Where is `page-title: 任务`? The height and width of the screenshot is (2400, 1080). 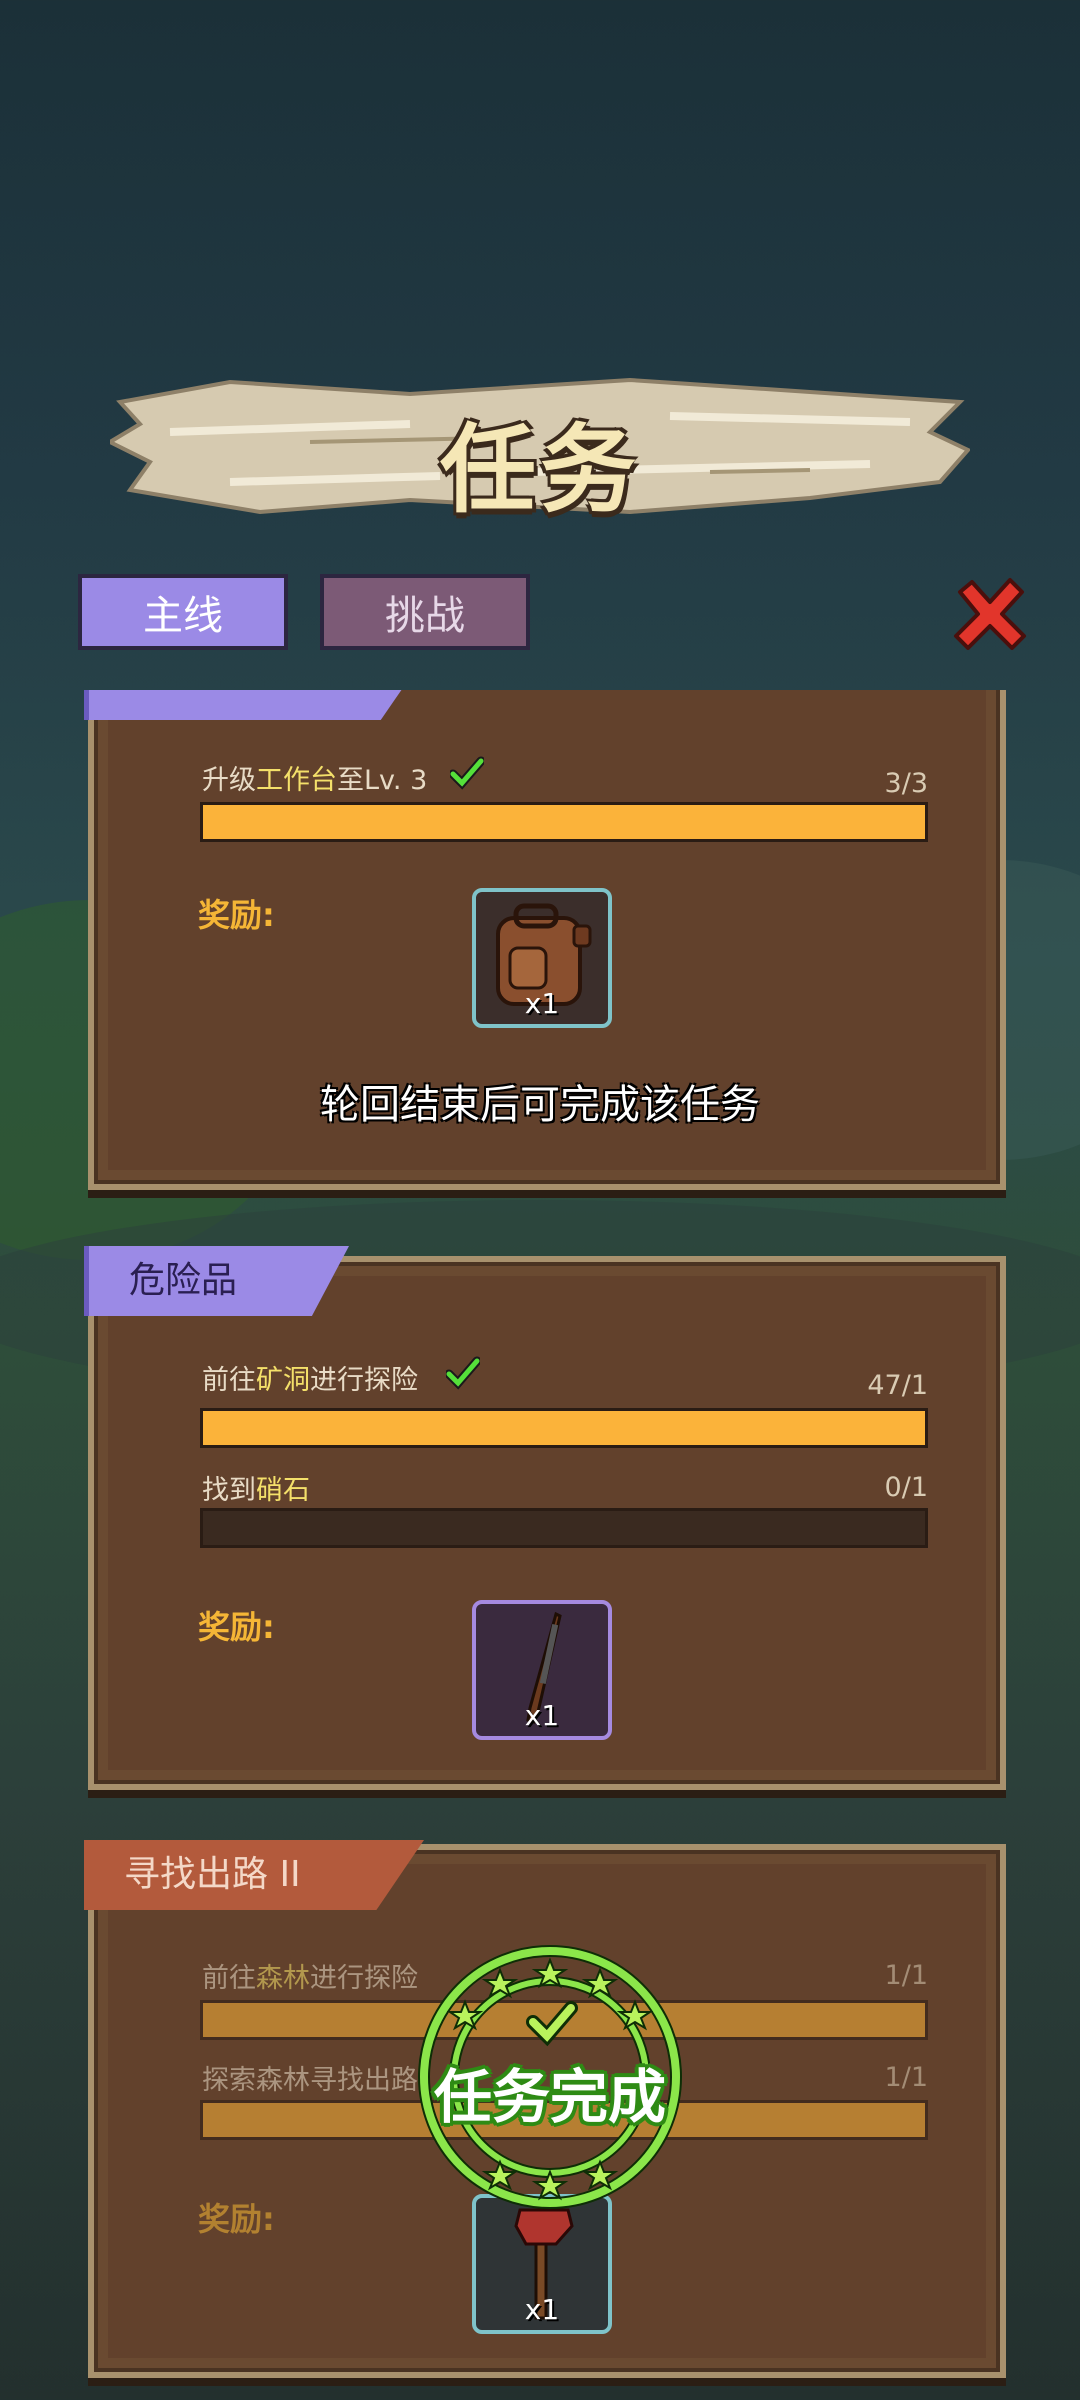
page-title: 任务 is located at coordinates (540, 470).